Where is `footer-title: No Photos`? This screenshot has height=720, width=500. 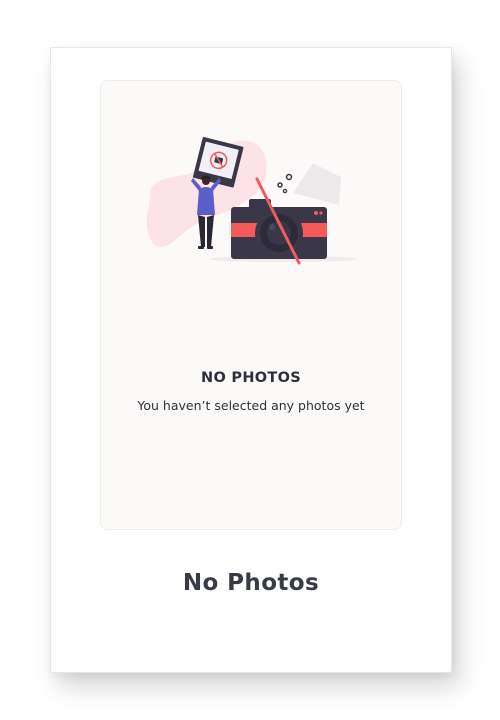
footer-title: No Photos is located at coordinates (251, 583).